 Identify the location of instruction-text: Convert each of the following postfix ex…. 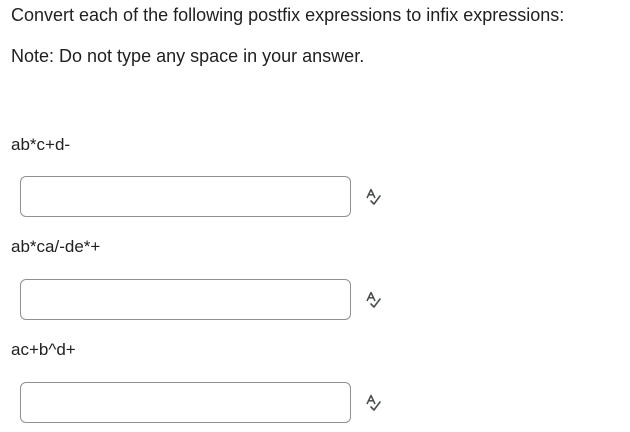
(288, 15).